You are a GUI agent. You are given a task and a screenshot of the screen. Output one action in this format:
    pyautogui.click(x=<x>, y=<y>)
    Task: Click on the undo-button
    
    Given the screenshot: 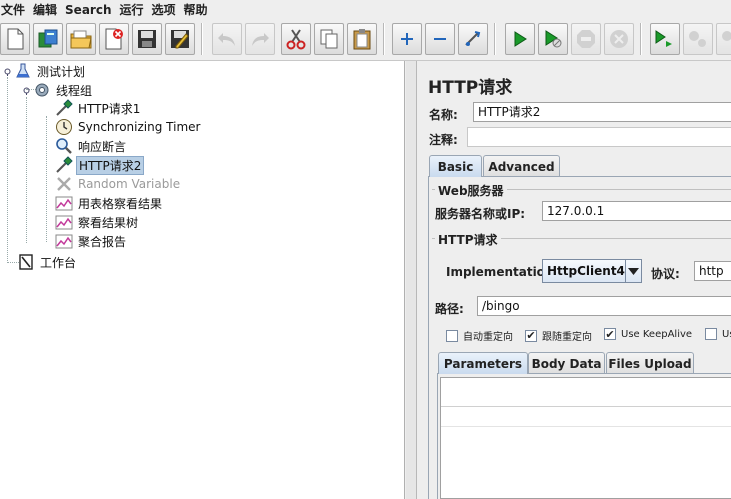 What is the action you would take?
    pyautogui.click(x=227, y=39)
    